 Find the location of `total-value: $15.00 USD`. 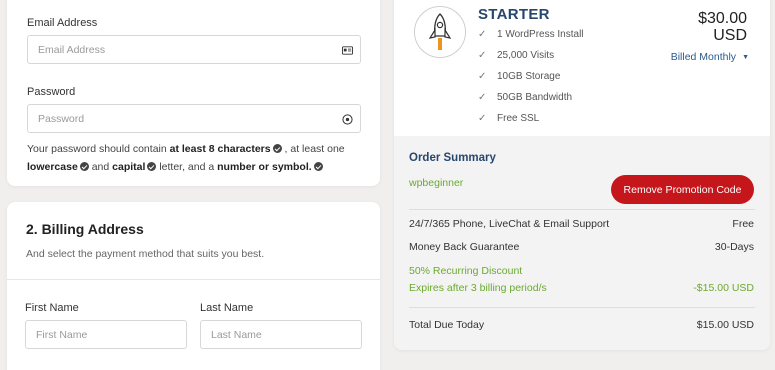

total-value: $15.00 USD is located at coordinates (725, 325).